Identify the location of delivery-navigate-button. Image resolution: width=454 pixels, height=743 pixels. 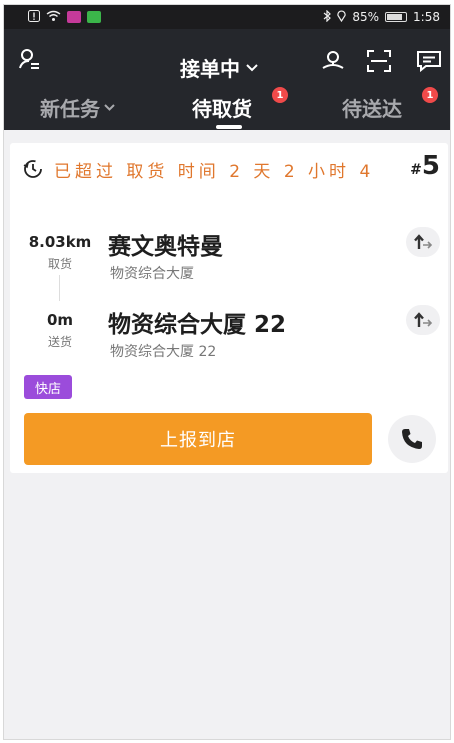
(423, 320).